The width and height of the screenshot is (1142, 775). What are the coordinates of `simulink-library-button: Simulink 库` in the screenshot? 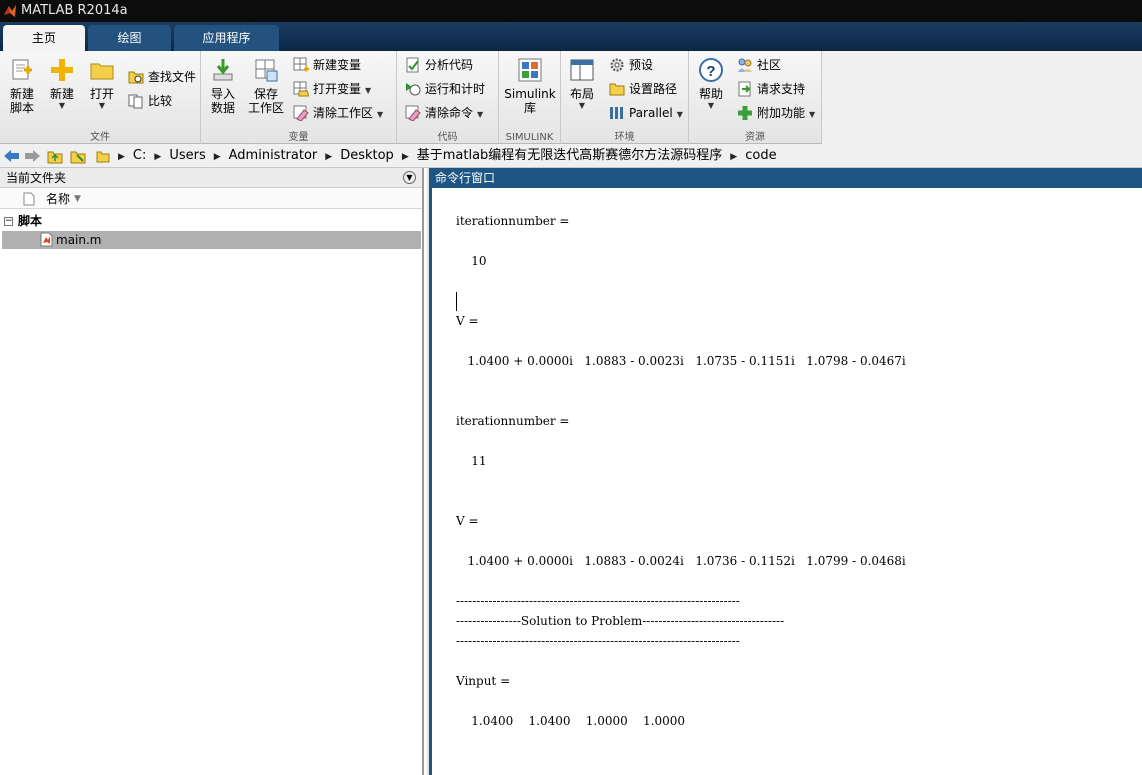 It's located at (530, 86).